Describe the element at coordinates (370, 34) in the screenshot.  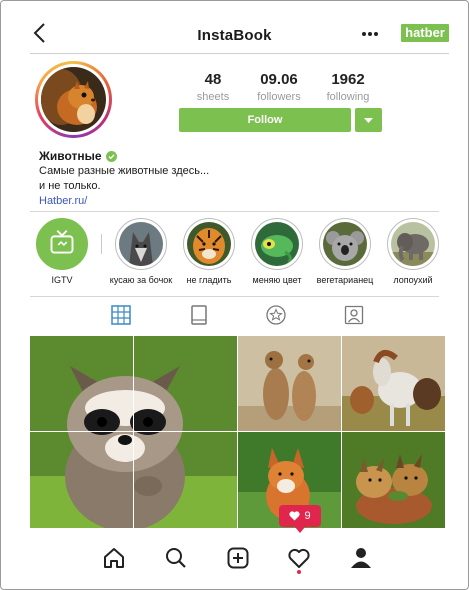
I see `more-options-icon` at that location.